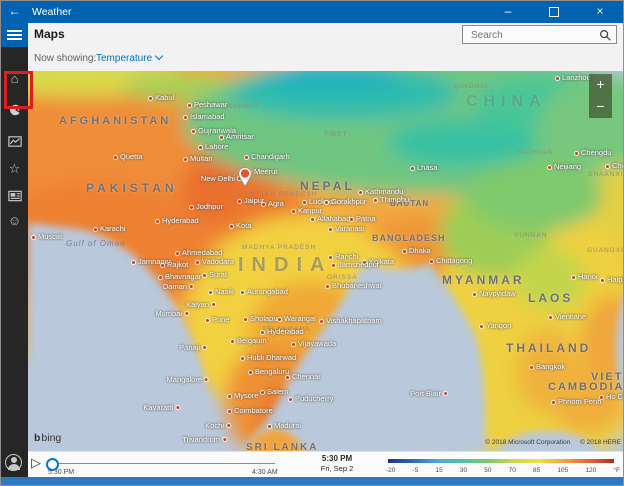 This screenshot has width=624, height=486. What do you see at coordinates (132, 188) in the screenshot?
I see `map-country-label: PAKISTAN` at bounding box center [132, 188].